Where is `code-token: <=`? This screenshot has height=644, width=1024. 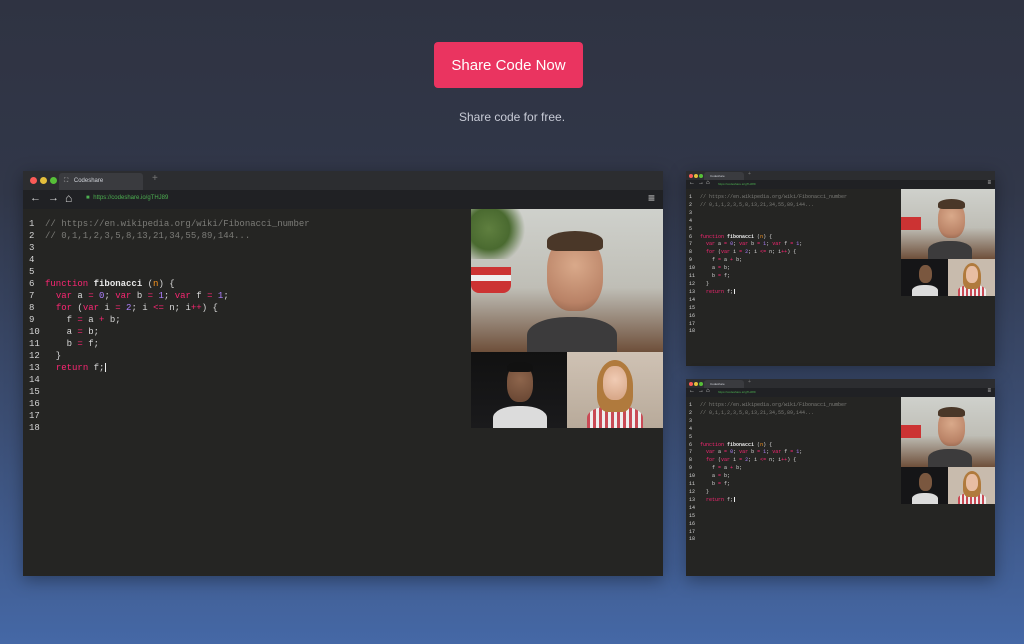
code-token: <= is located at coordinates (158, 308).